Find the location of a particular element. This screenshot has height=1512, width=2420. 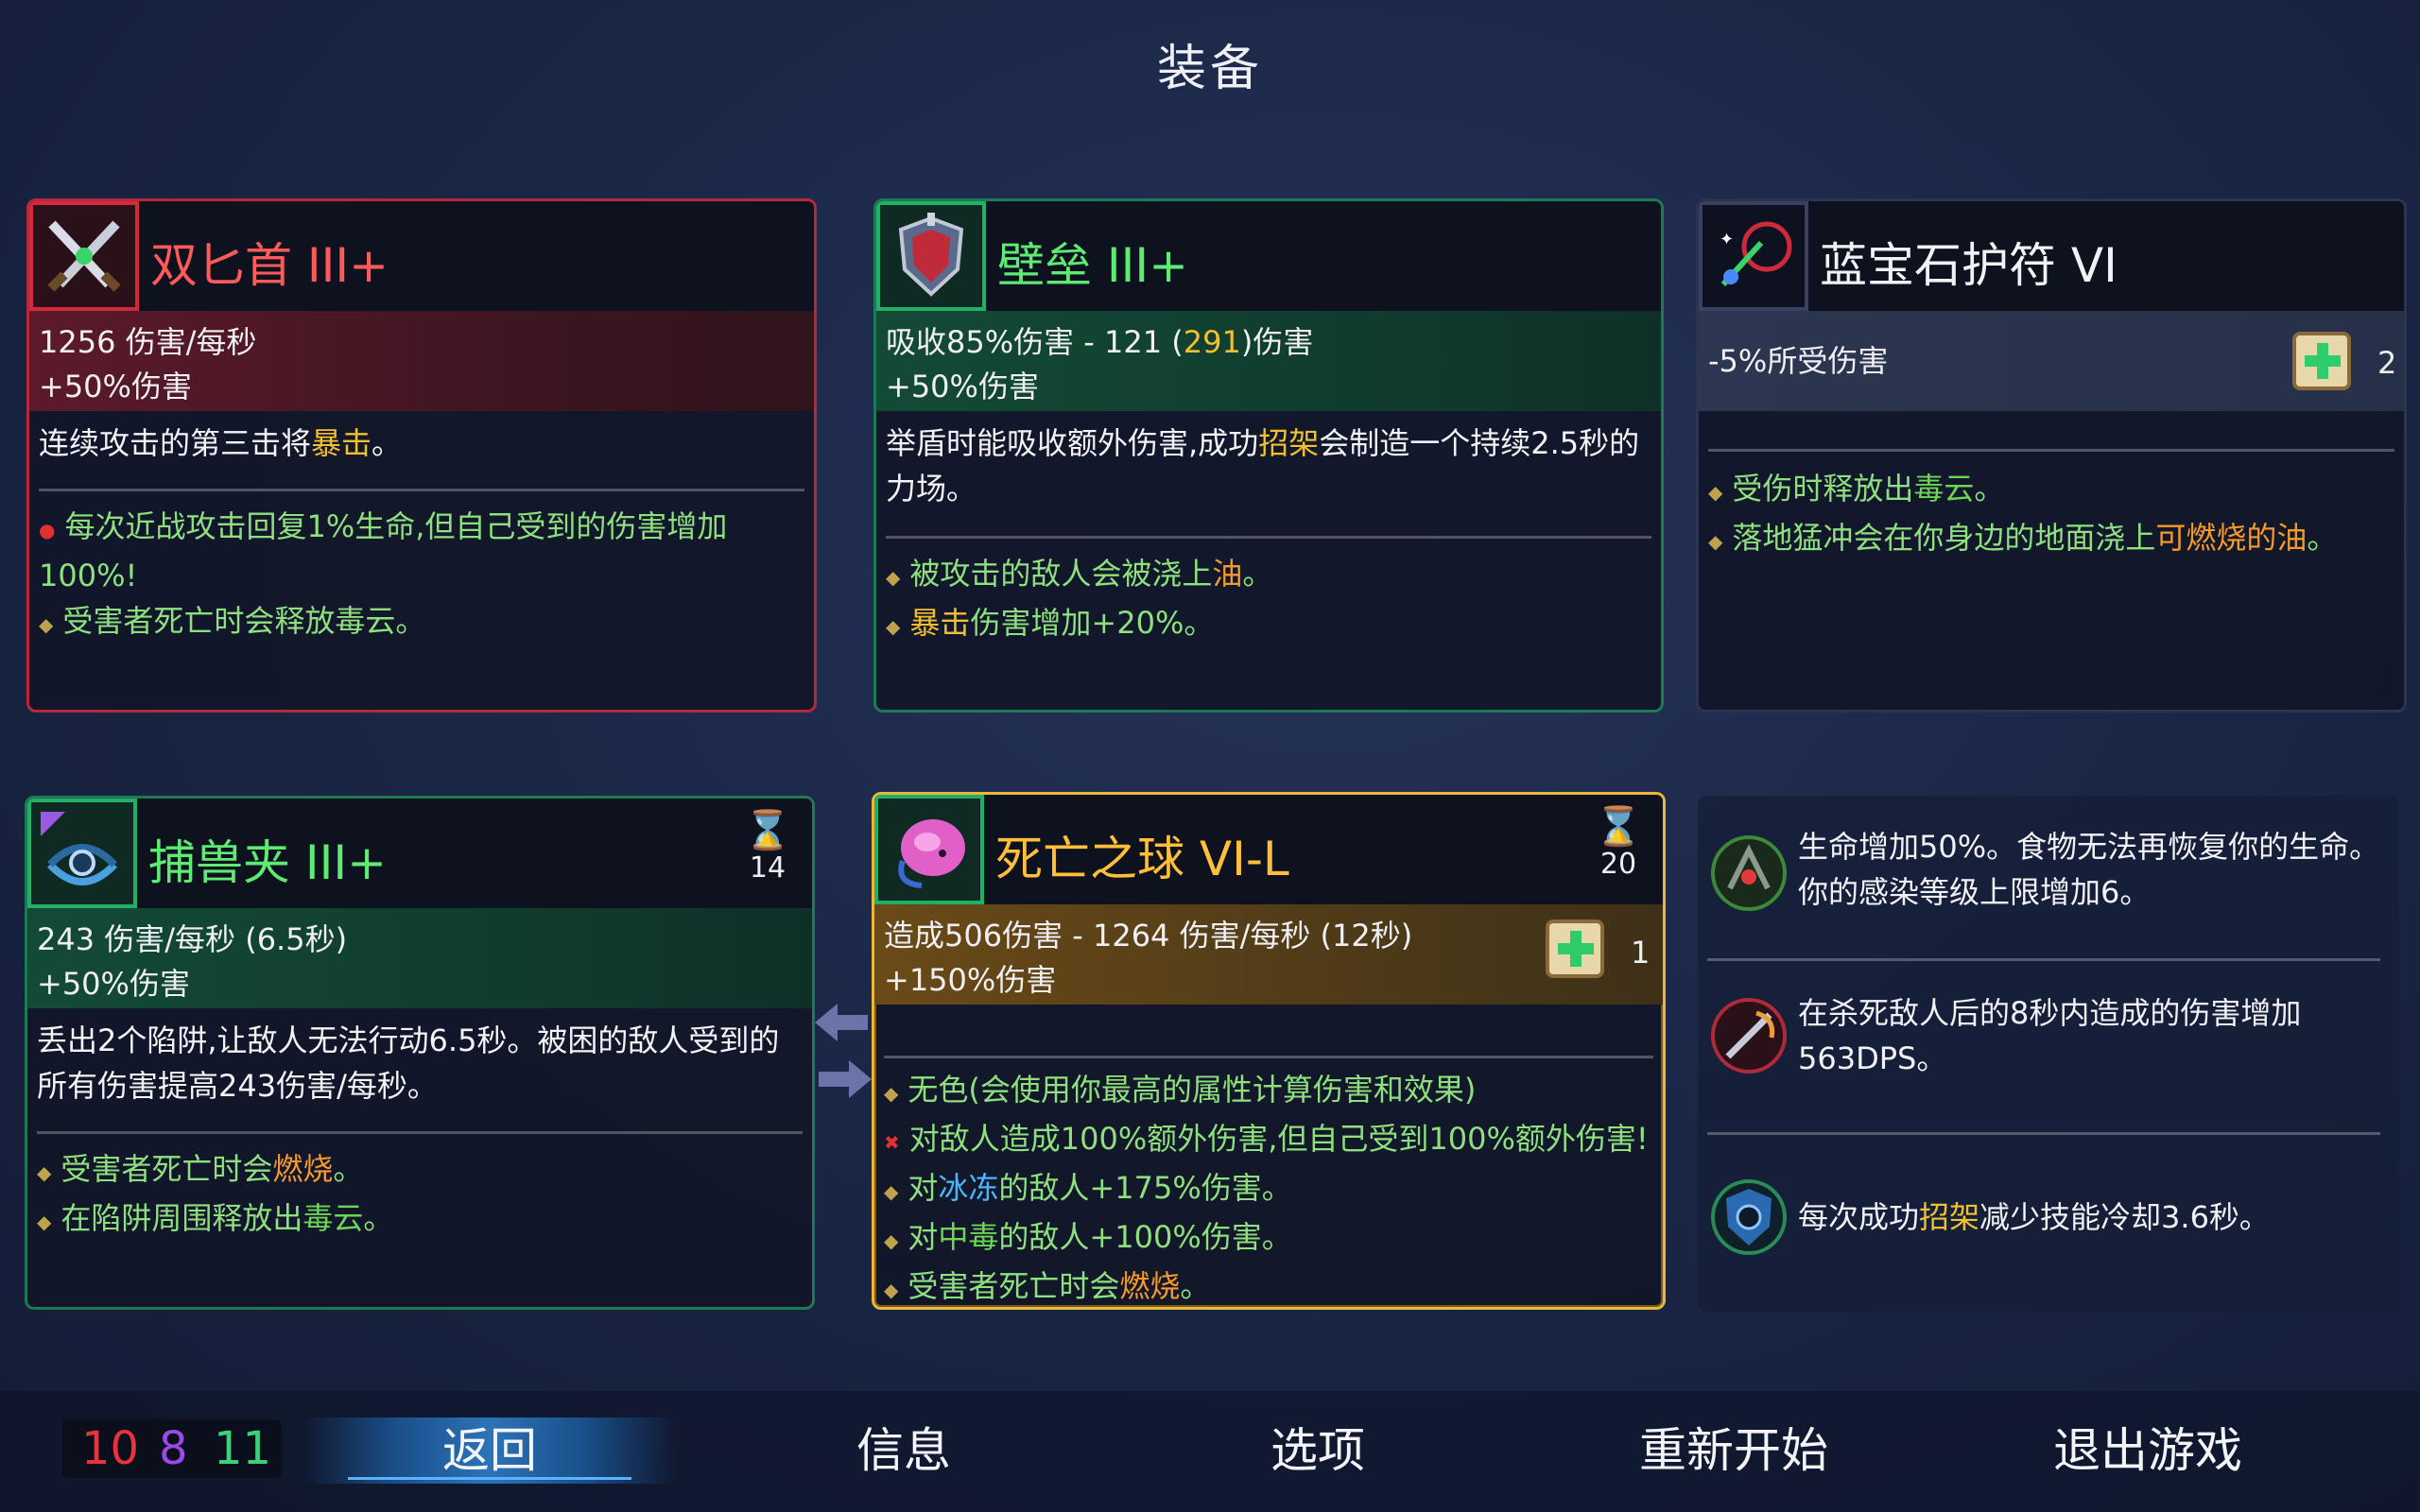

desc-text: 。 is located at coordinates (387, 443).